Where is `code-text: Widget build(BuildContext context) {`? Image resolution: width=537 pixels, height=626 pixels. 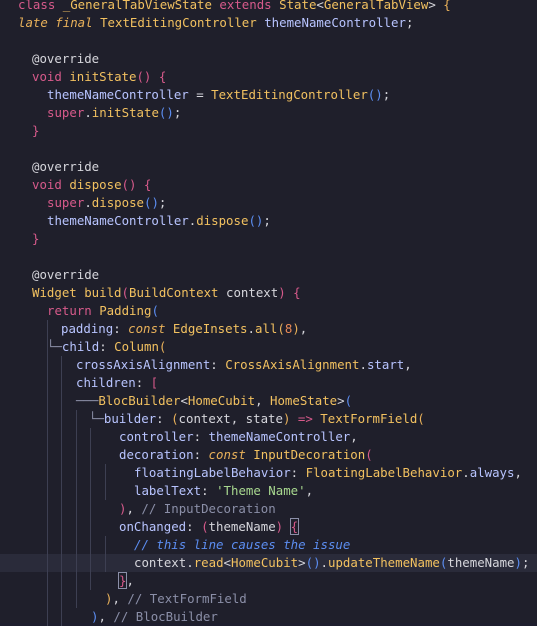 code-text: Widget build(BuildContext context) { is located at coordinates (166, 293).